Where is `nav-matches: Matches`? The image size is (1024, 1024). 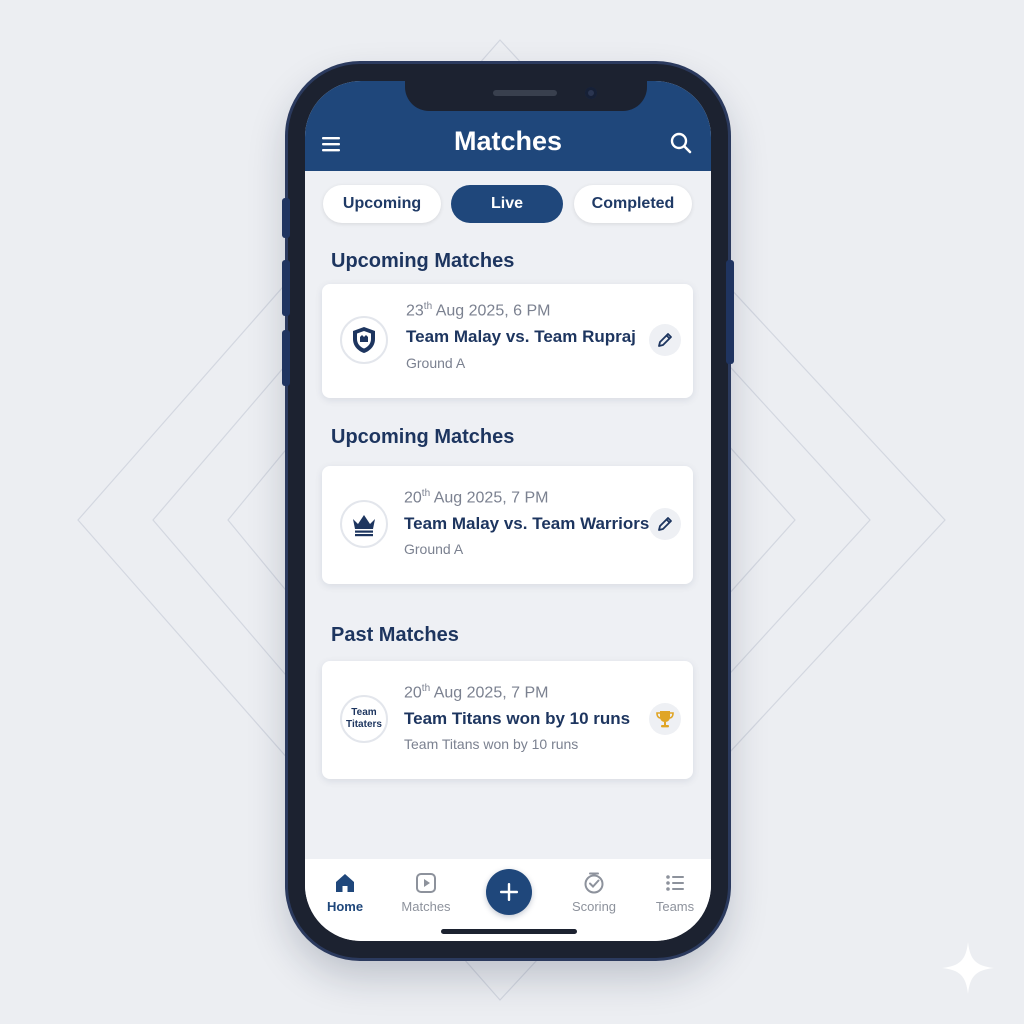 nav-matches: Matches is located at coordinates (426, 892).